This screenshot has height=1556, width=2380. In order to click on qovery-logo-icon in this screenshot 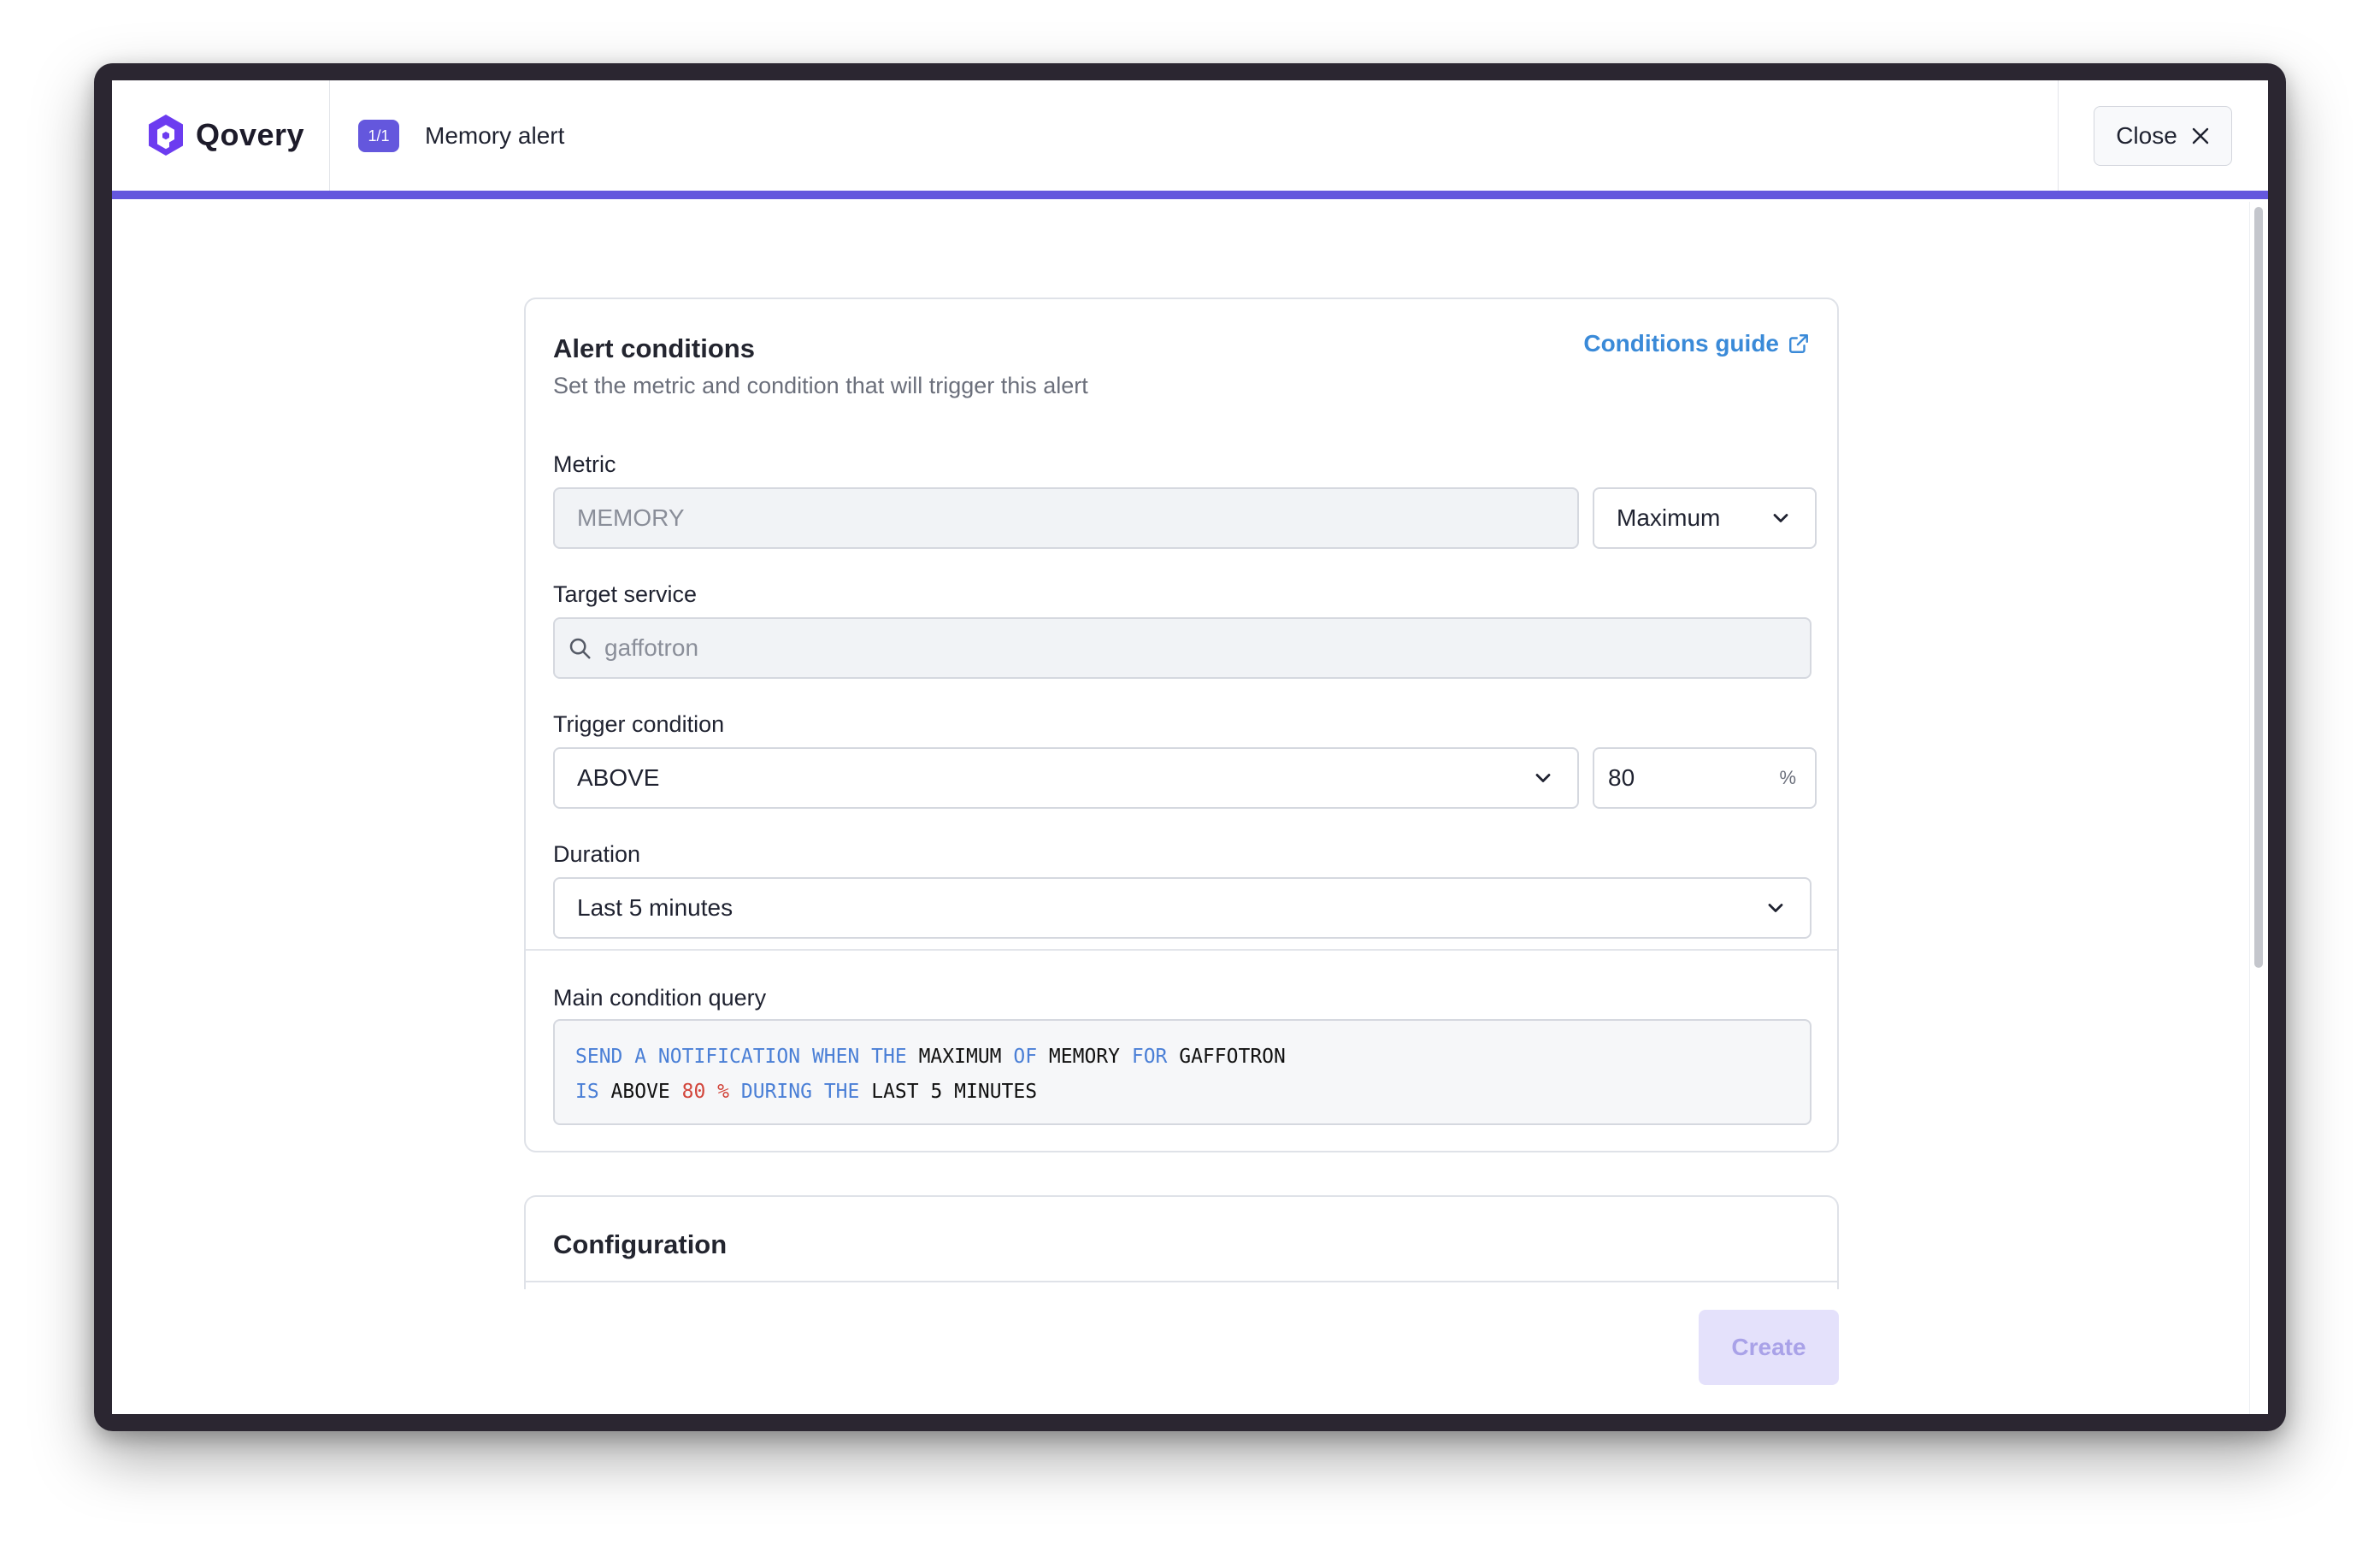, I will do `click(166, 135)`.